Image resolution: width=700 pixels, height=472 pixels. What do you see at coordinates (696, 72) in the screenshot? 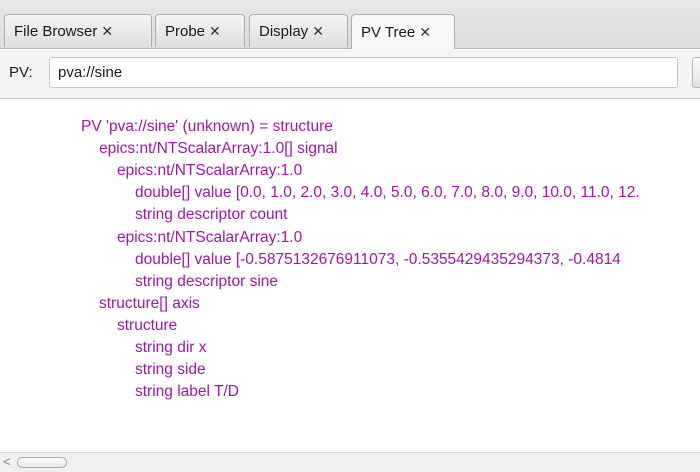
I see `pv-side-button` at bounding box center [696, 72].